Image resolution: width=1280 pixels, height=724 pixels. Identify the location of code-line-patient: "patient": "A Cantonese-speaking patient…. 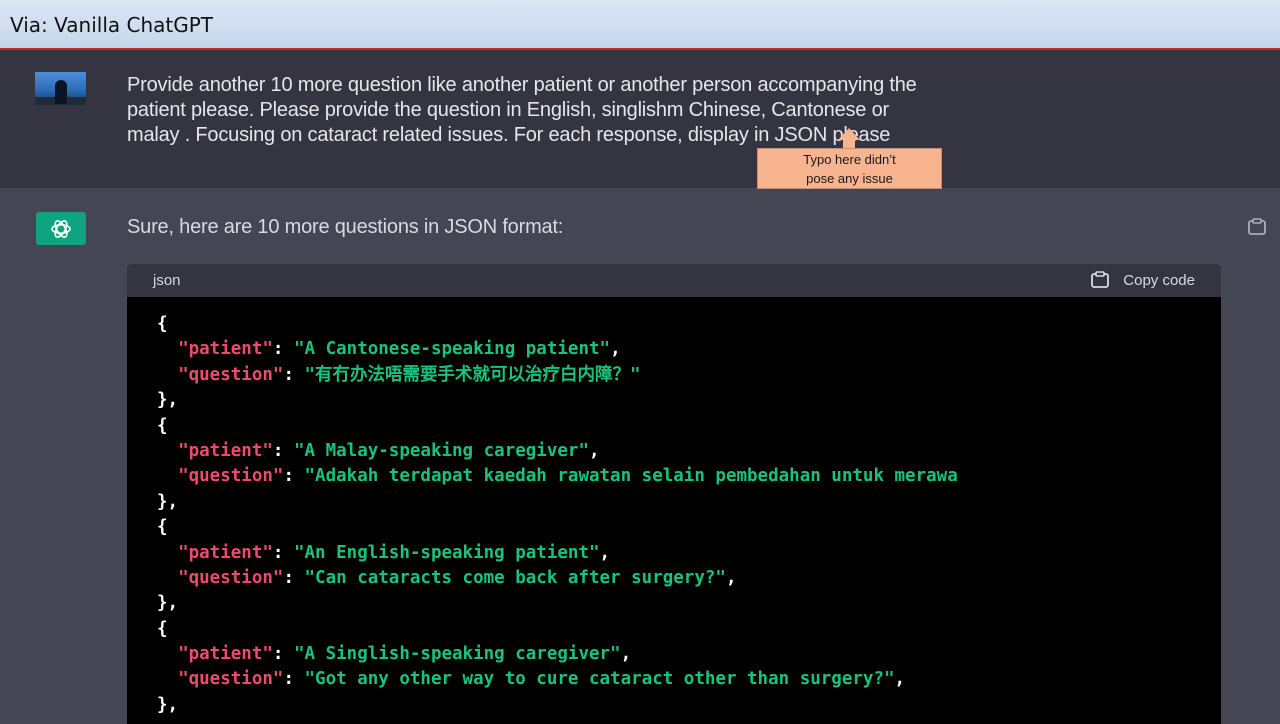
(689, 349).